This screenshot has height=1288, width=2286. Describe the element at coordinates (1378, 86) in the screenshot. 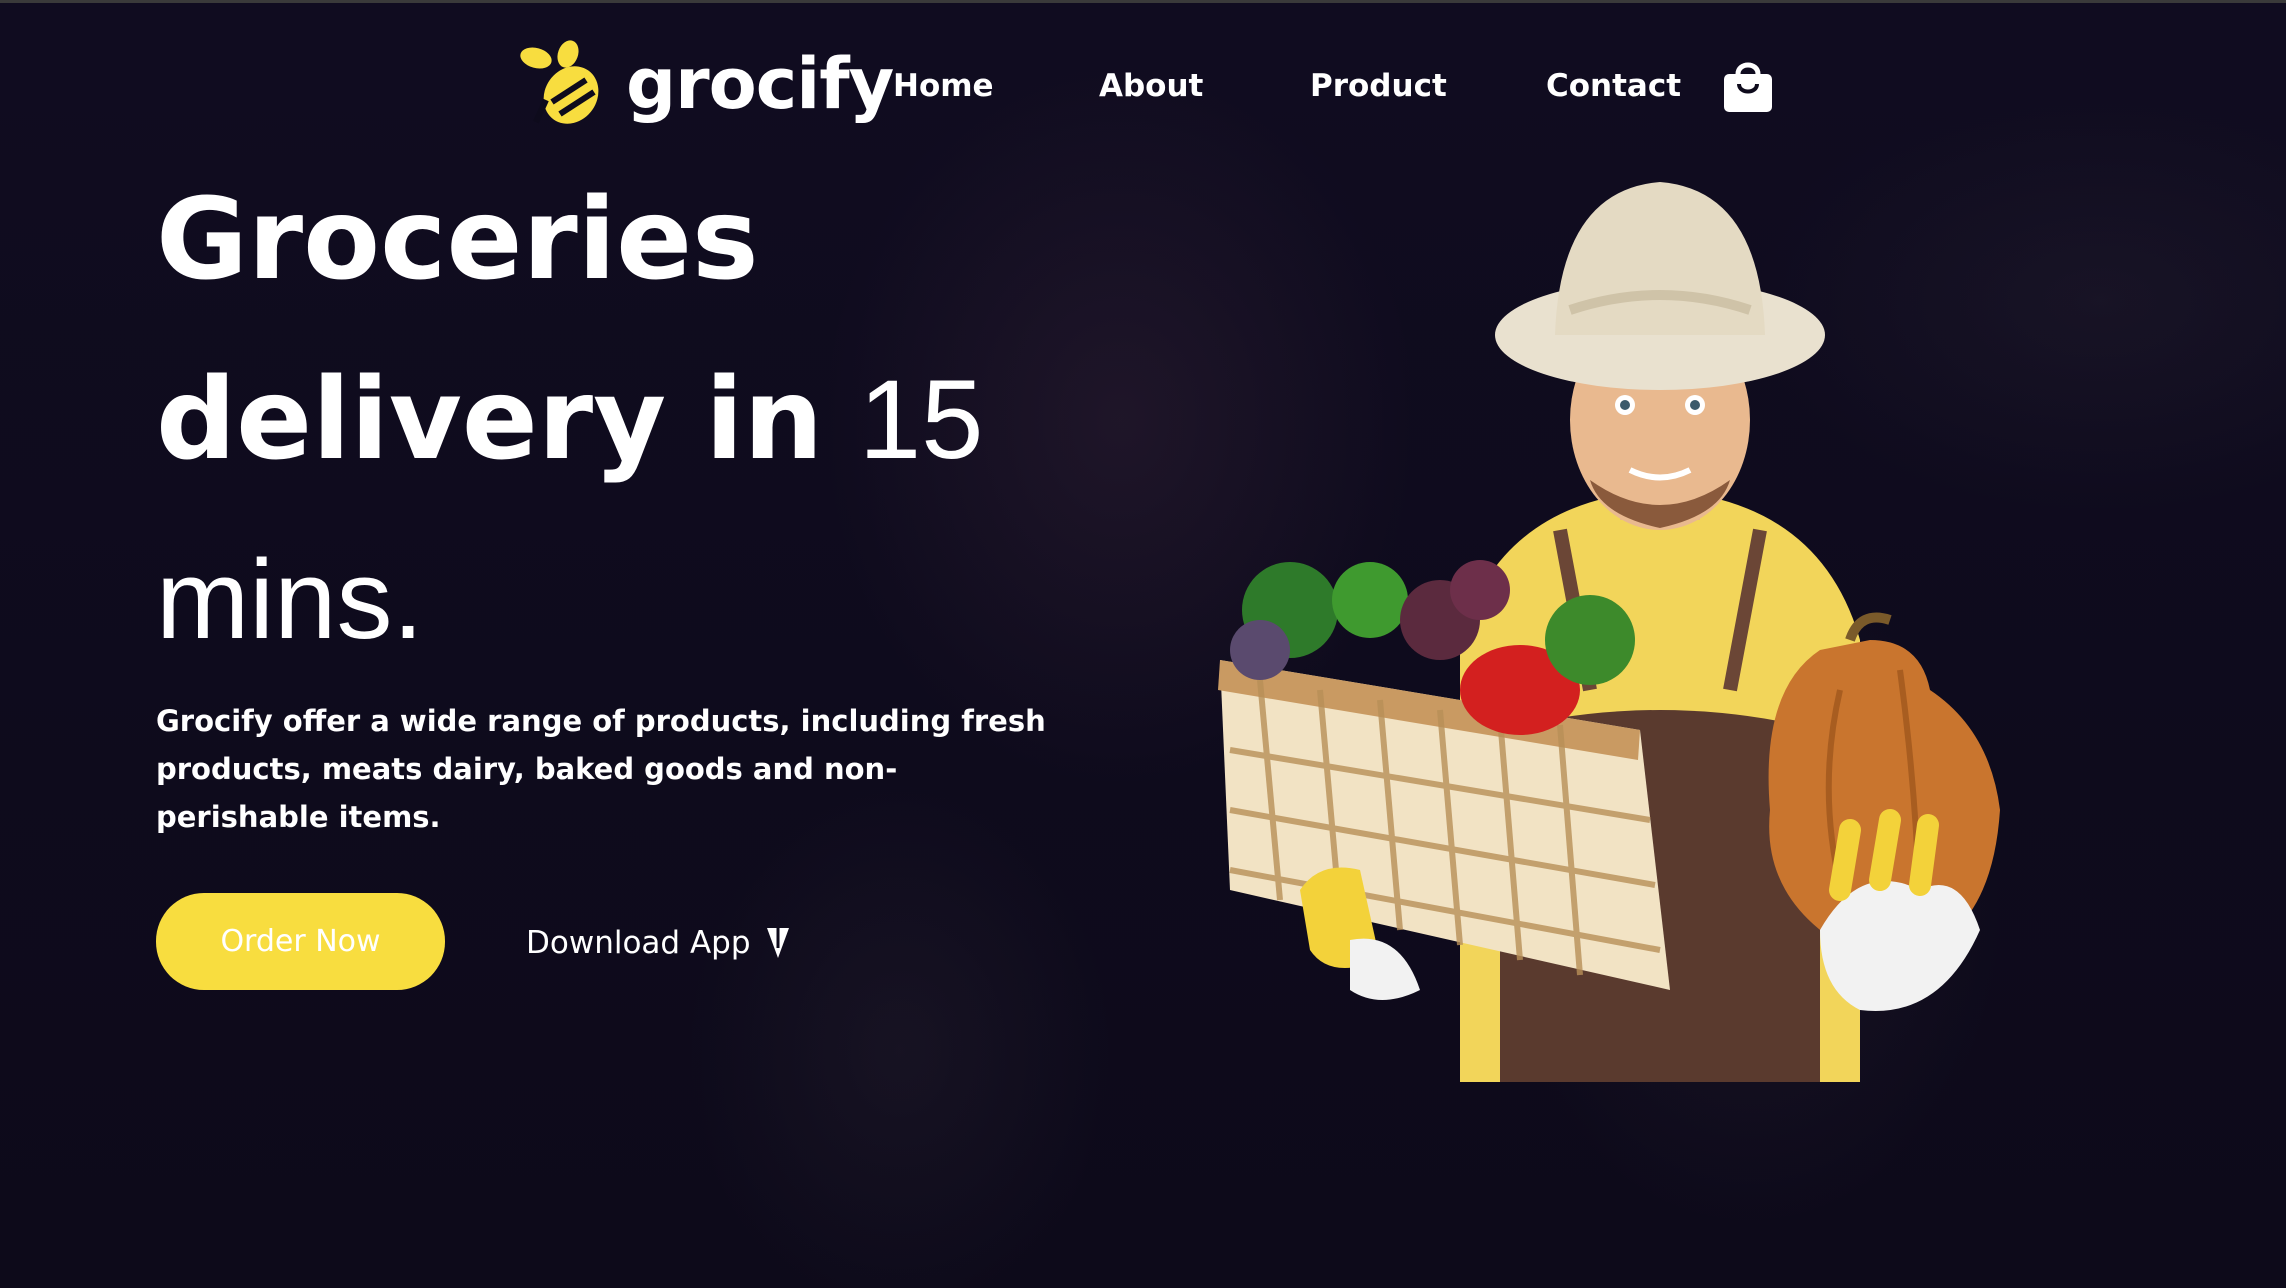

I see `nav-product: Product` at that location.